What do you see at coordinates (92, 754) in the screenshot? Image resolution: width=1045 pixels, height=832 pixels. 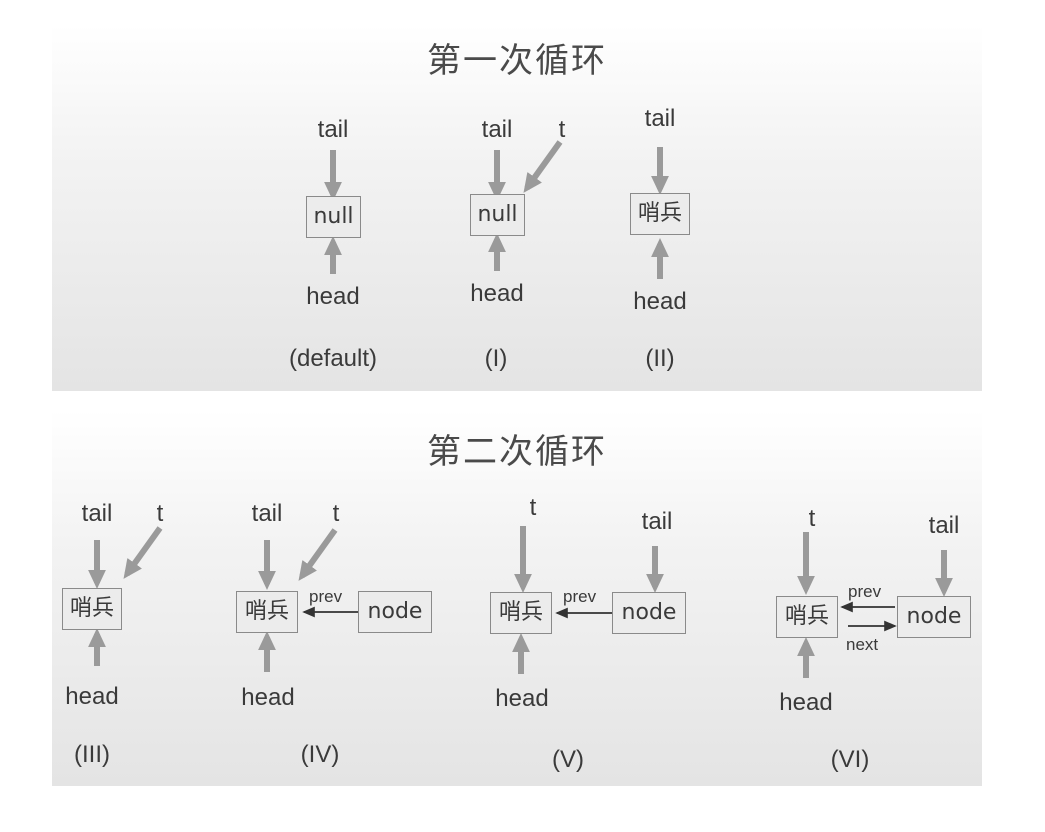 I see `stage-caption: (III)` at bounding box center [92, 754].